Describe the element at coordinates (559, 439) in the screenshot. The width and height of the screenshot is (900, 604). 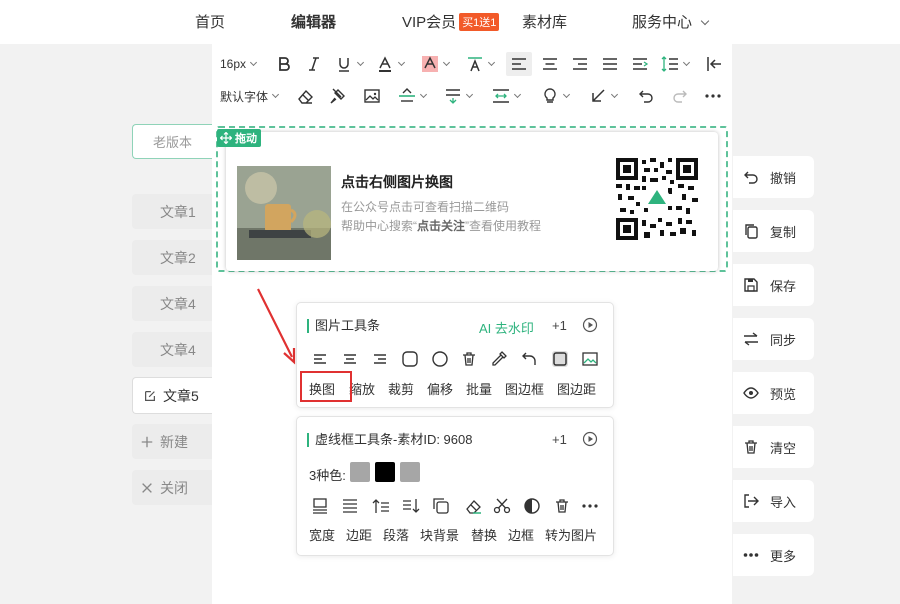
I see `frame-toolbar-plus-one: +1` at that location.